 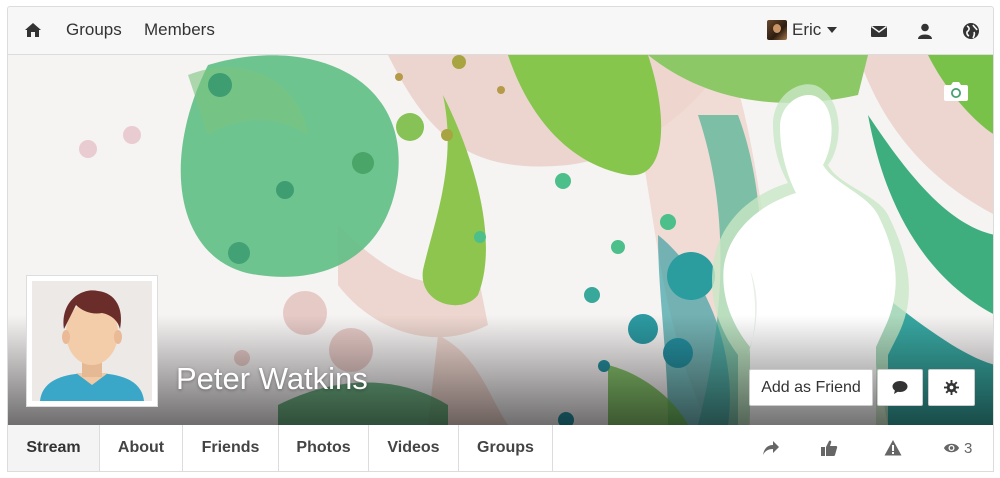 I want to click on user-menu: Eric, so click(x=802, y=30).